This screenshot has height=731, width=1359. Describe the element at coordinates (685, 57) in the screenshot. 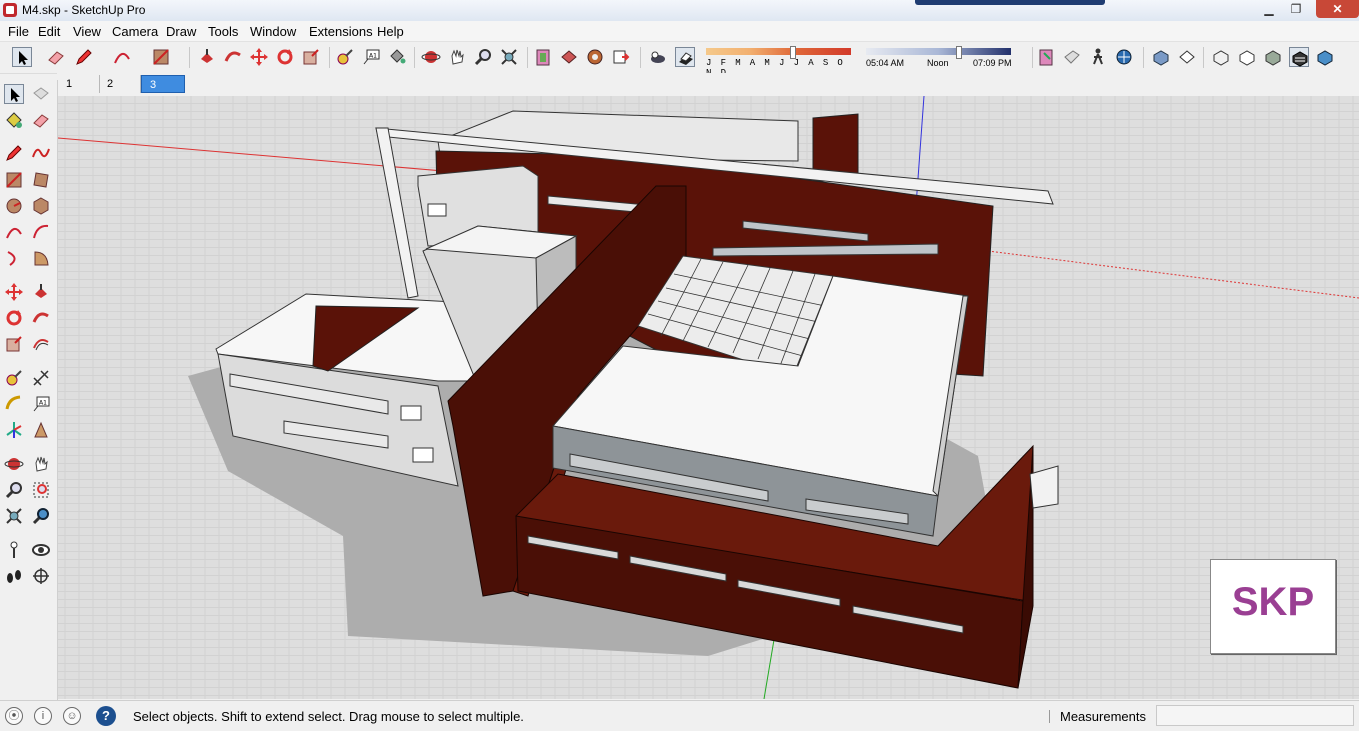

I see `display-shadows-icon` at that location.